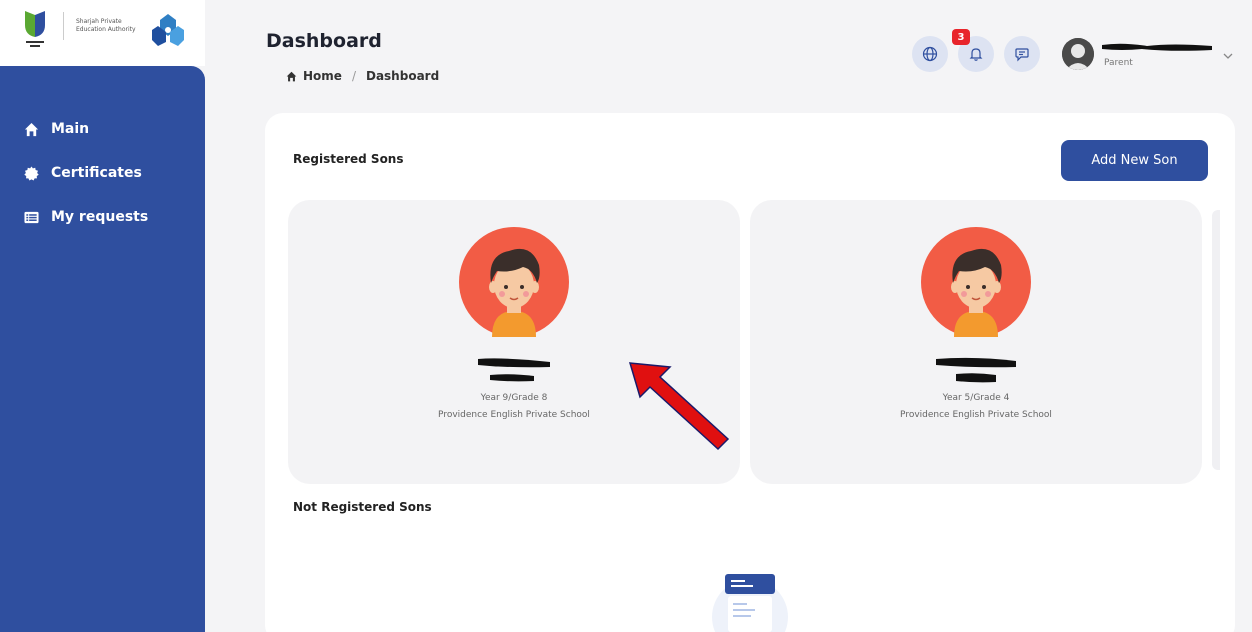 The image size is (1252, 632). What do you see at coordinates (100, 217) in the screenshot?
I see `sidebar-item-label: My requests` at bounding box center [100, 217].